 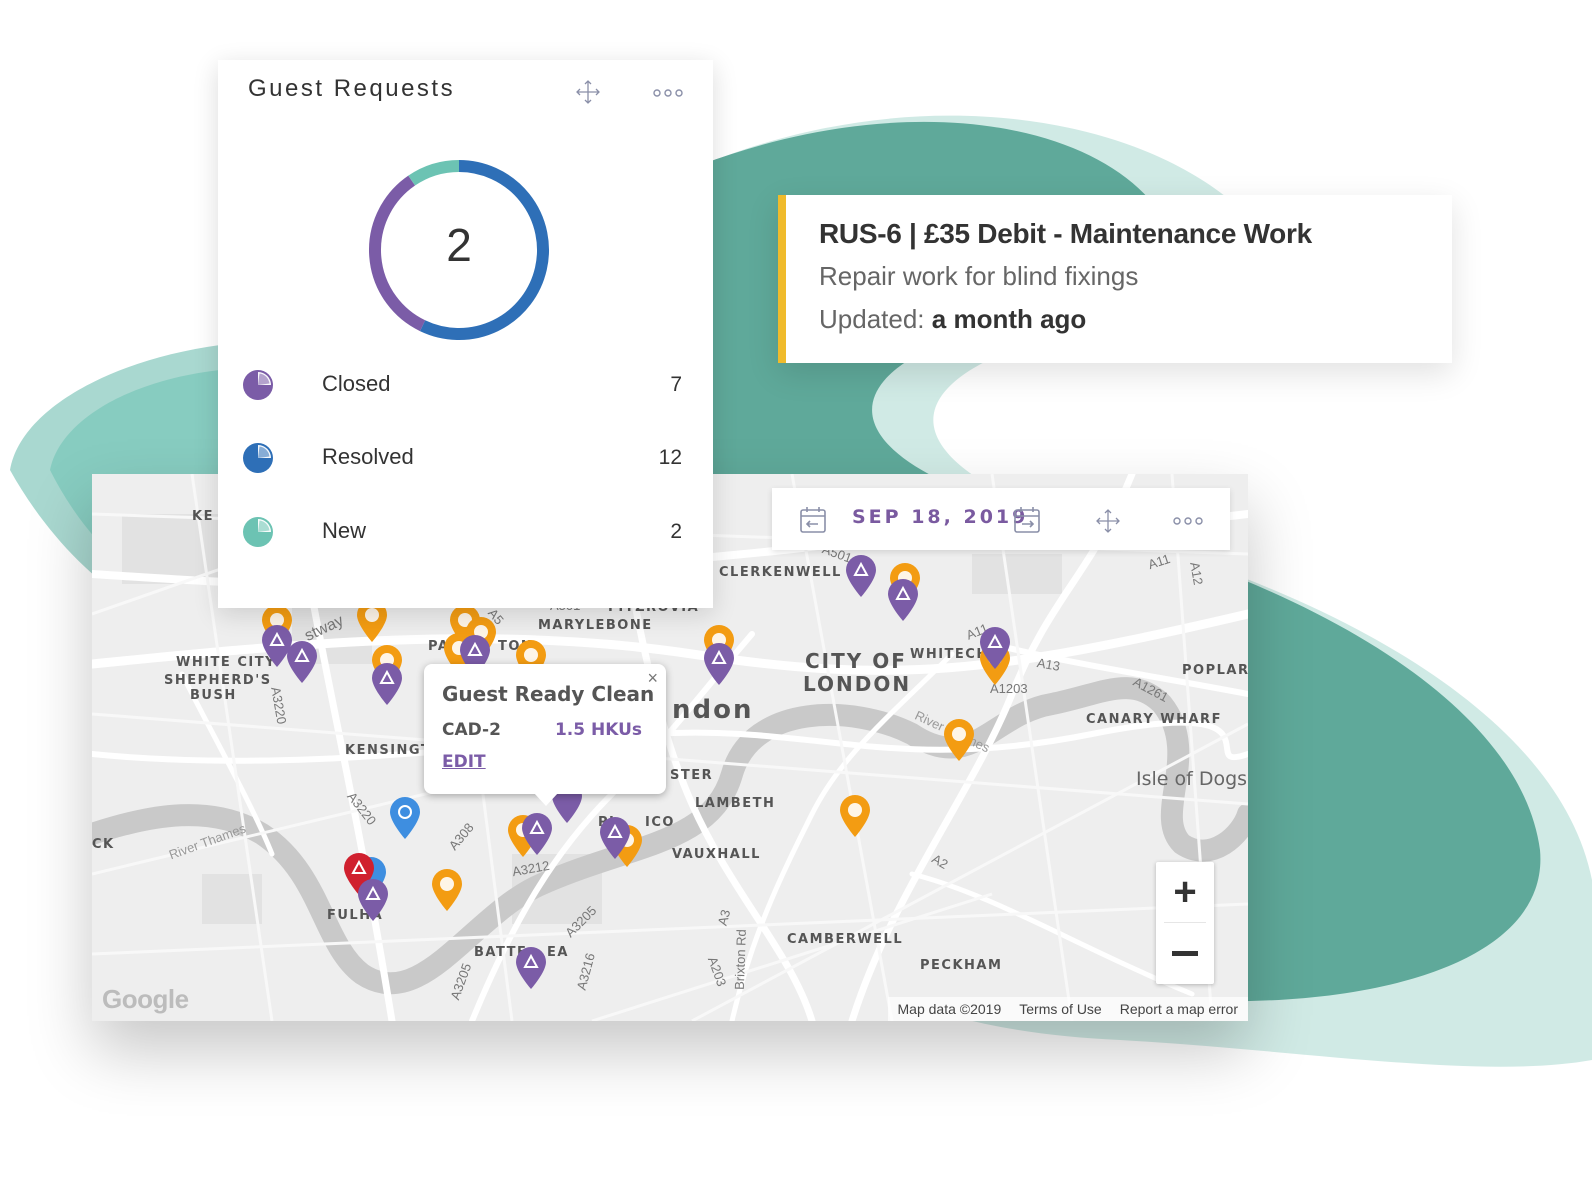 What do you see at coordinates (713, 710) in the screenshot?
I see `map-label-london-partial: ndon` at bounding box center [713, 710].